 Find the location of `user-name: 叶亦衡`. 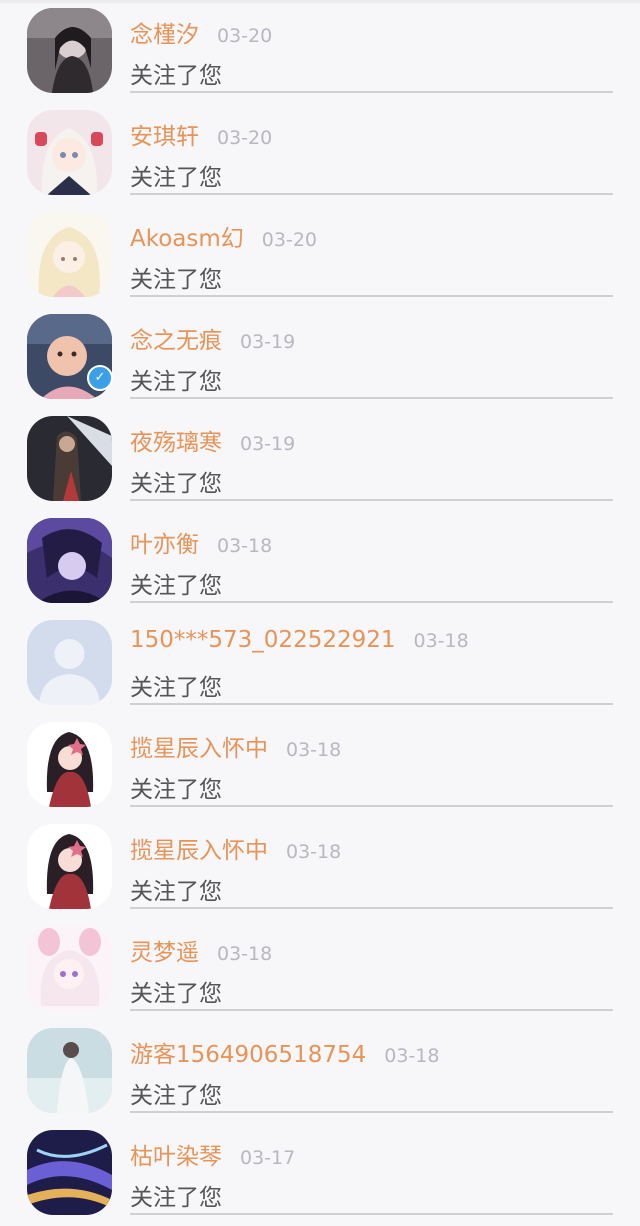

user-name: 叶亦衡 is located at coordinates (164, 545).